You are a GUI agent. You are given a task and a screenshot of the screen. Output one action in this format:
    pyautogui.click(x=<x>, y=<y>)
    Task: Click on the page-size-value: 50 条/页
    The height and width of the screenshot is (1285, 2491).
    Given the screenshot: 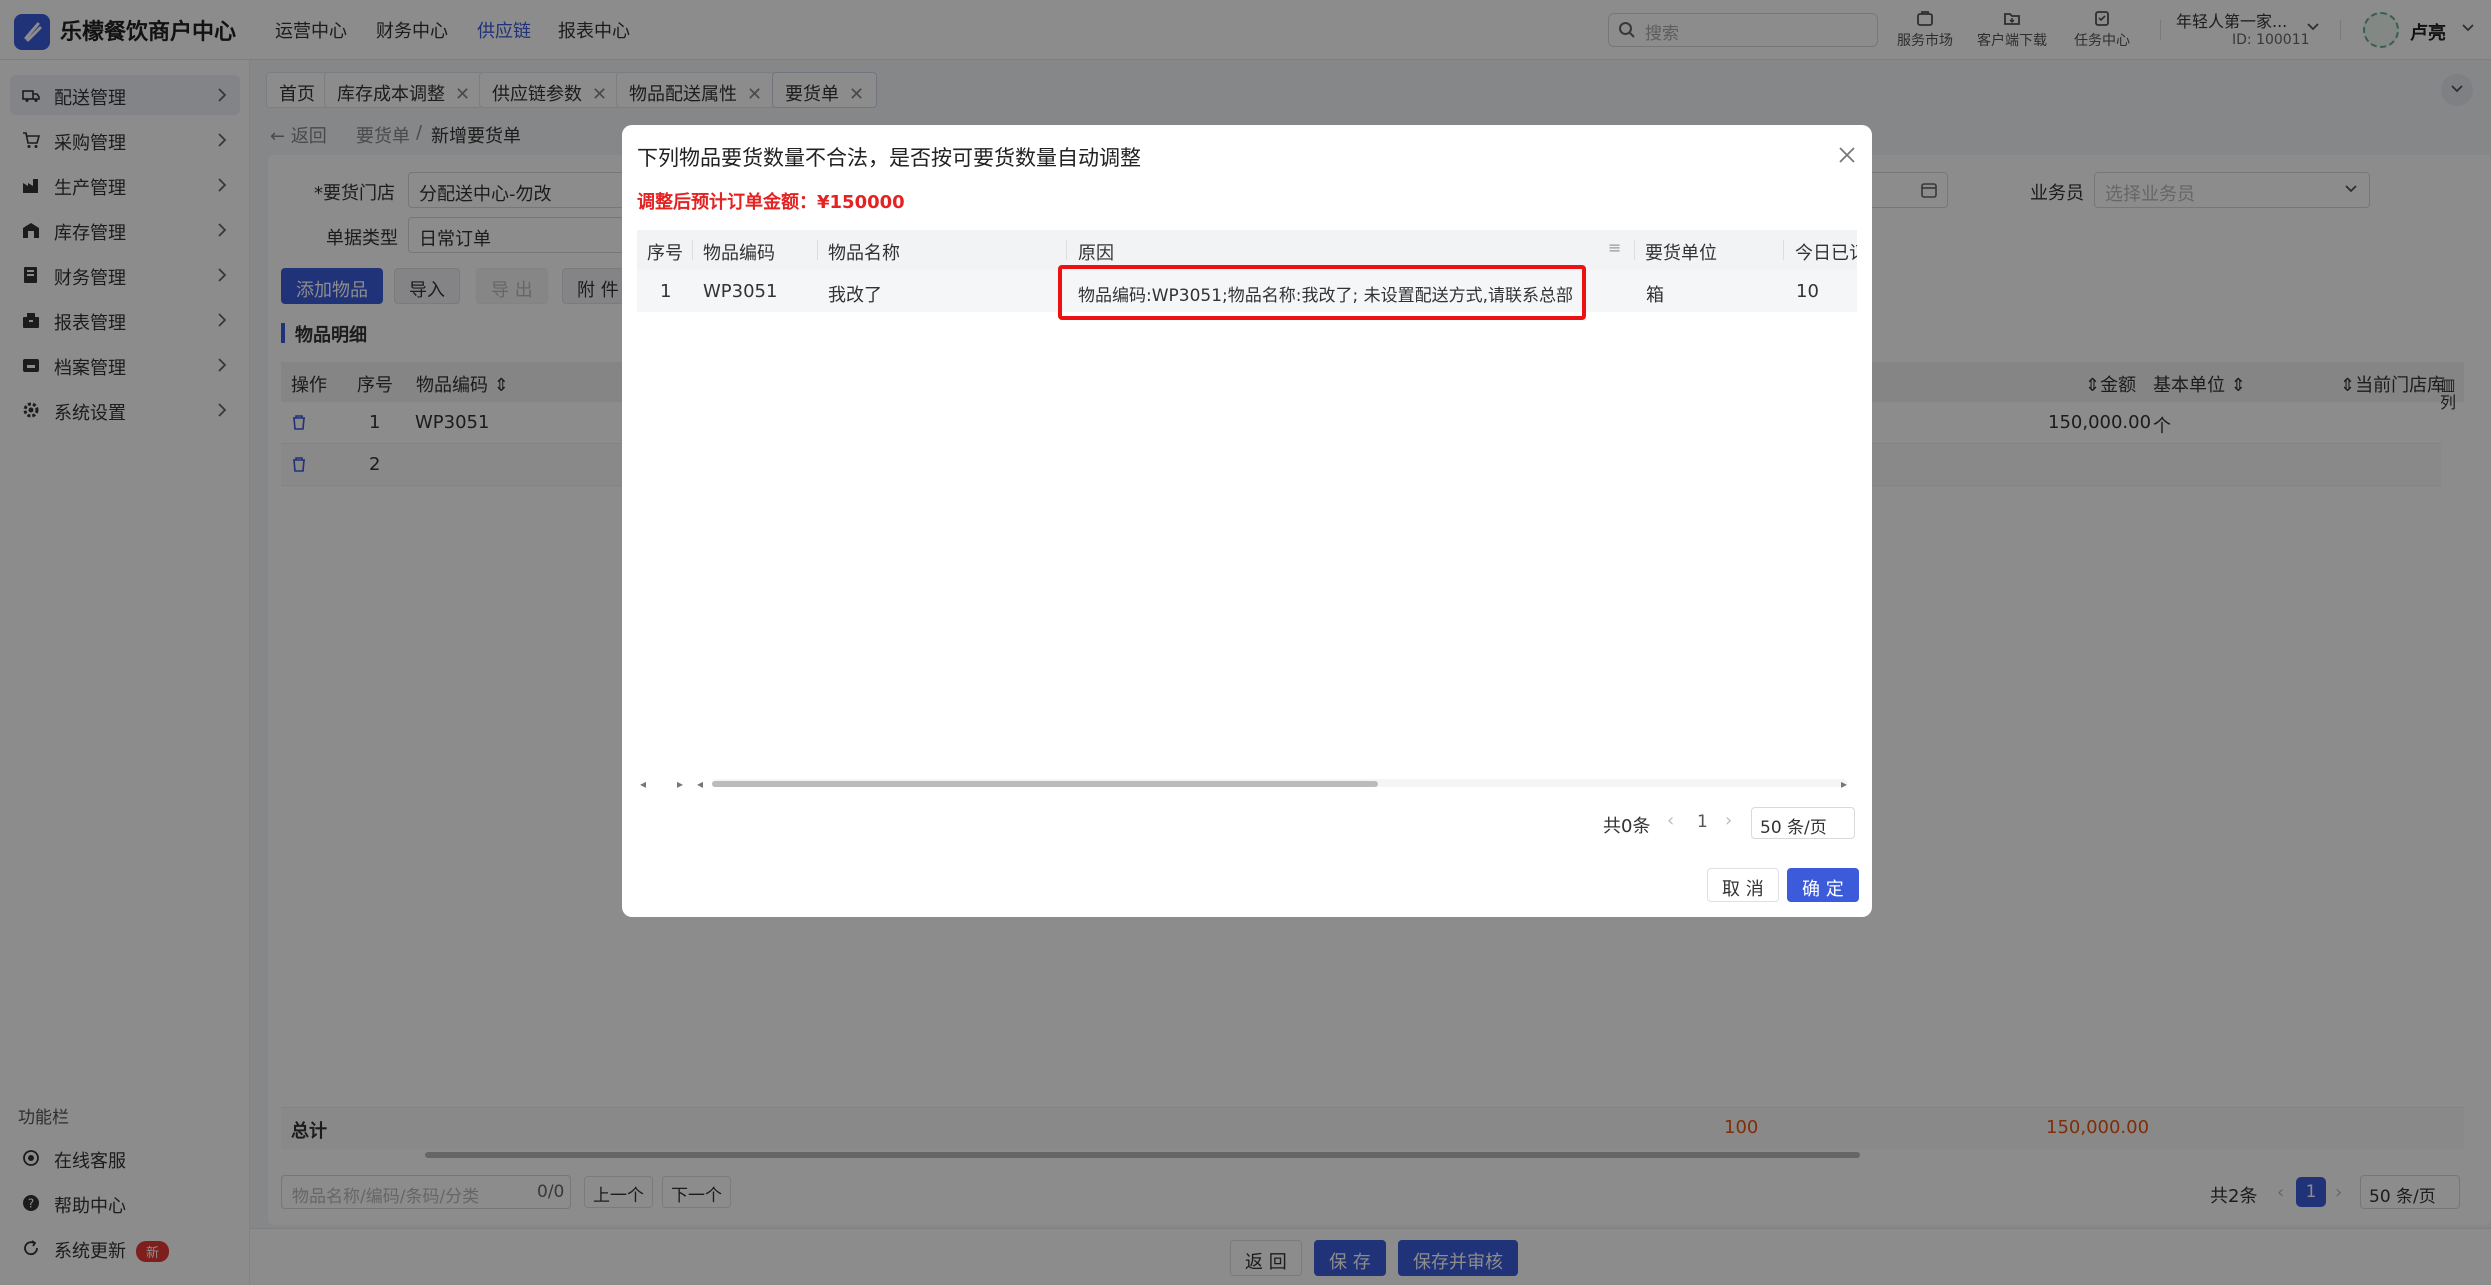 What is the action you would take?
    pyautogui.click(x=1793, y=828)
    